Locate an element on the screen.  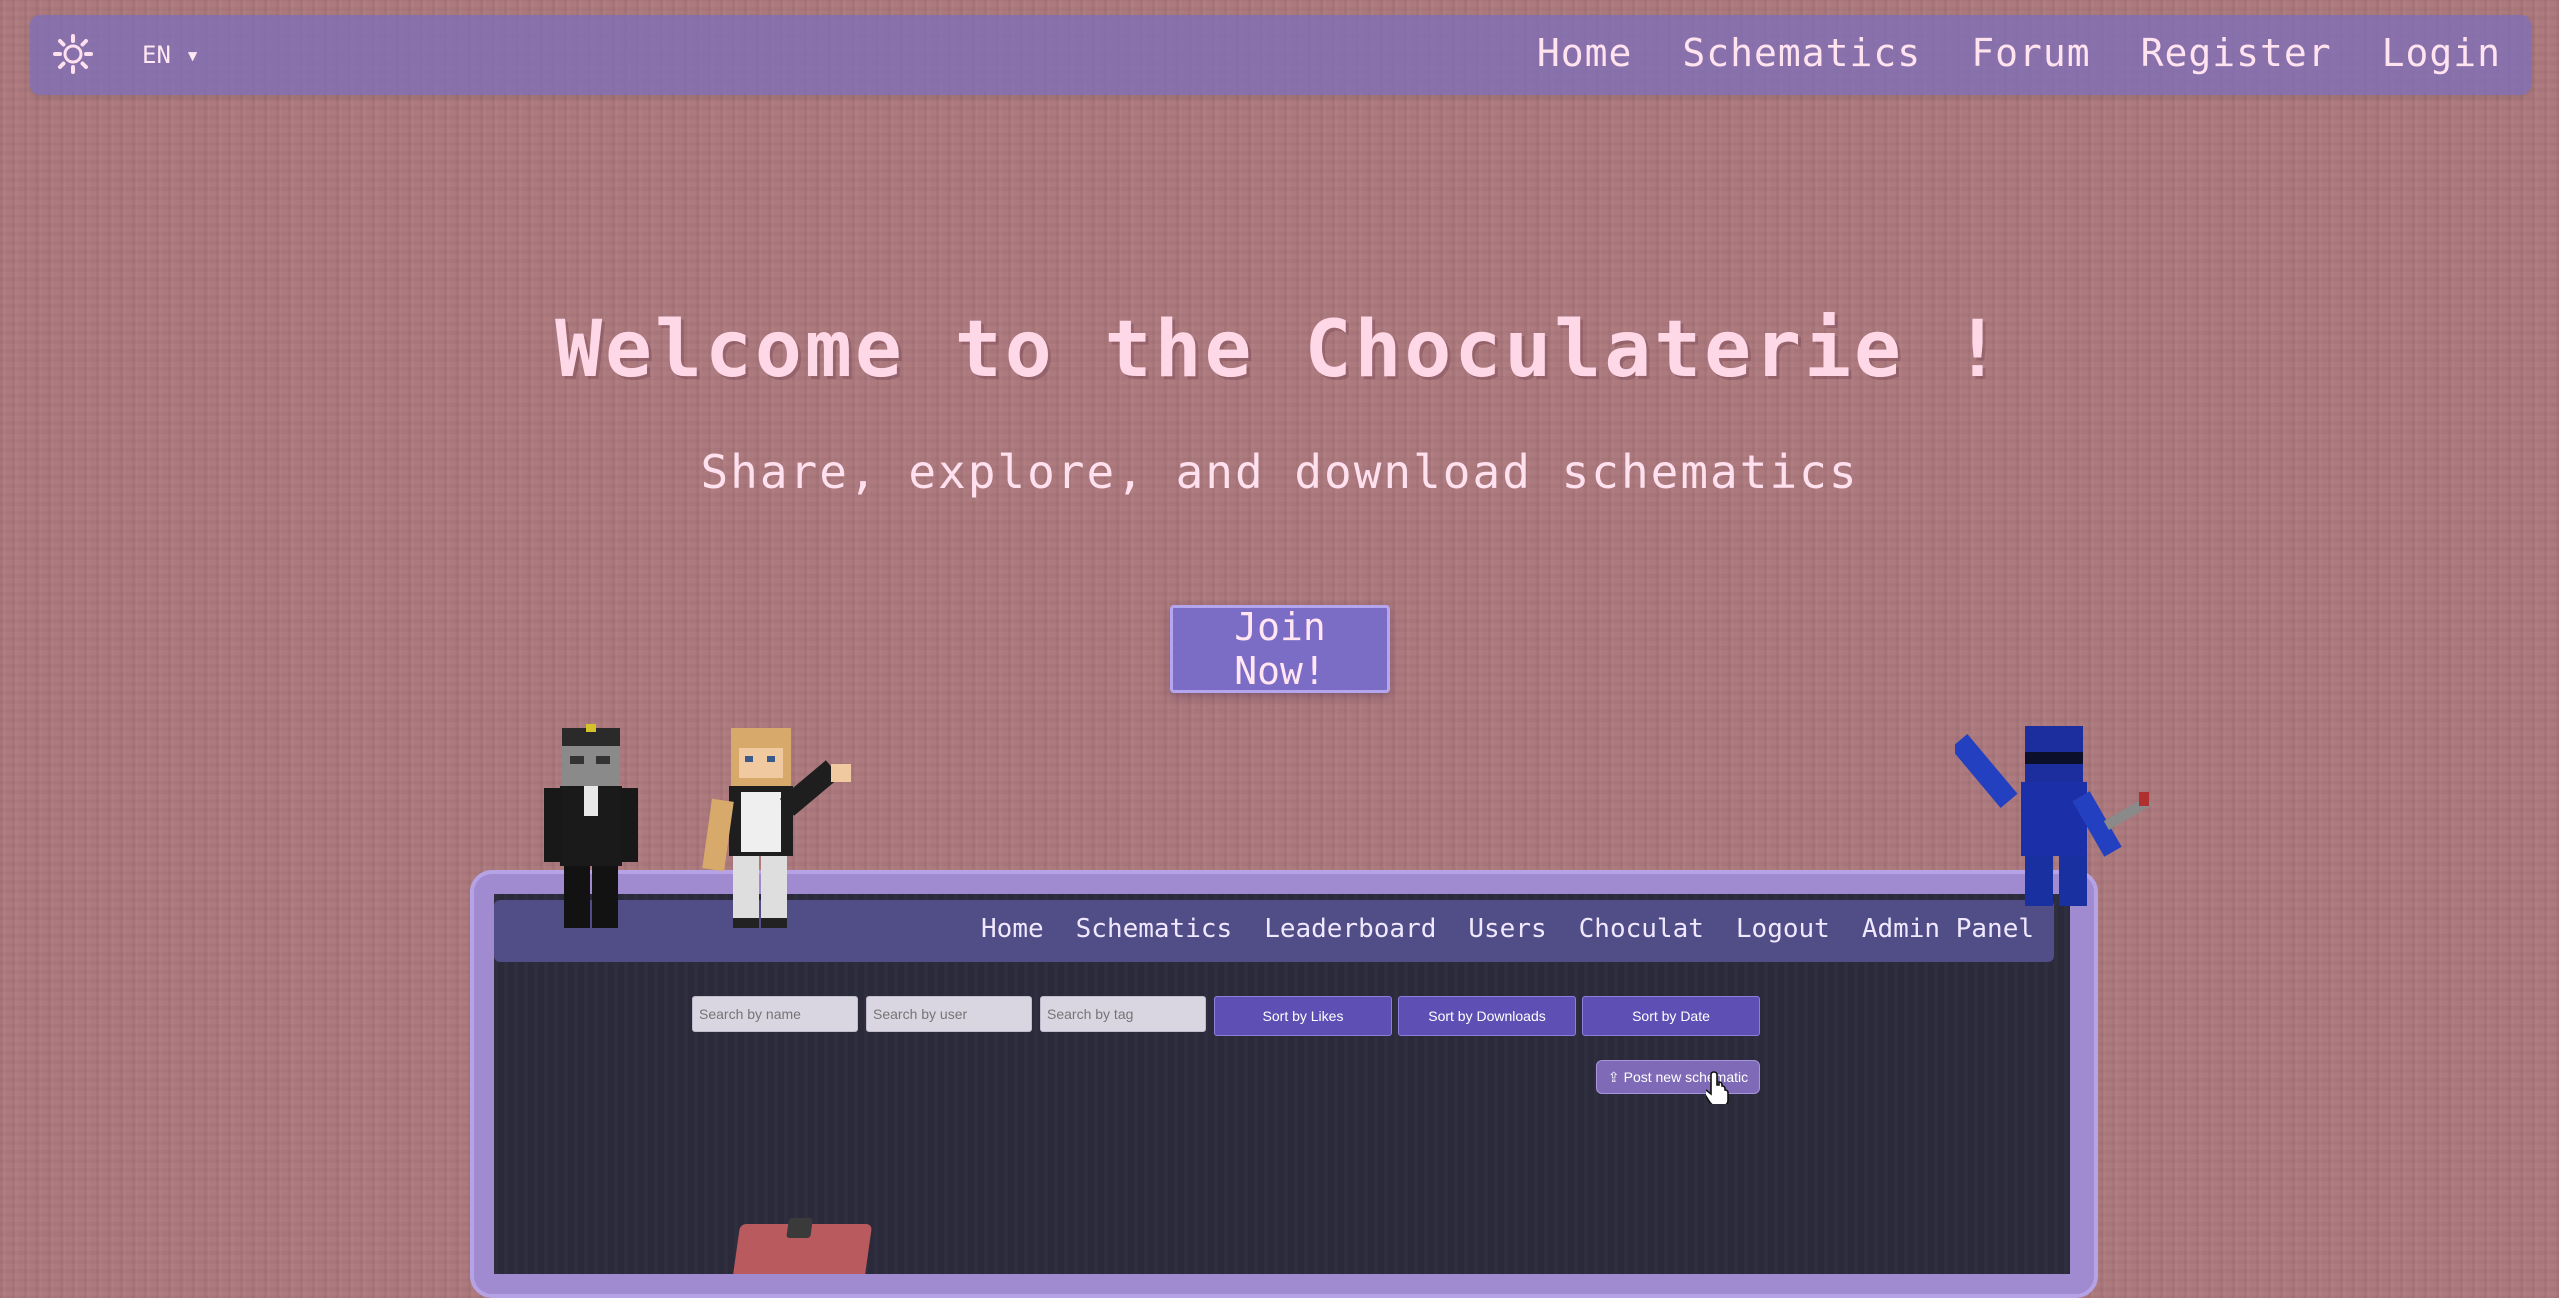
sort-by-downloads-button: Sort by Downloads is located at coordinates (1487, 1016).